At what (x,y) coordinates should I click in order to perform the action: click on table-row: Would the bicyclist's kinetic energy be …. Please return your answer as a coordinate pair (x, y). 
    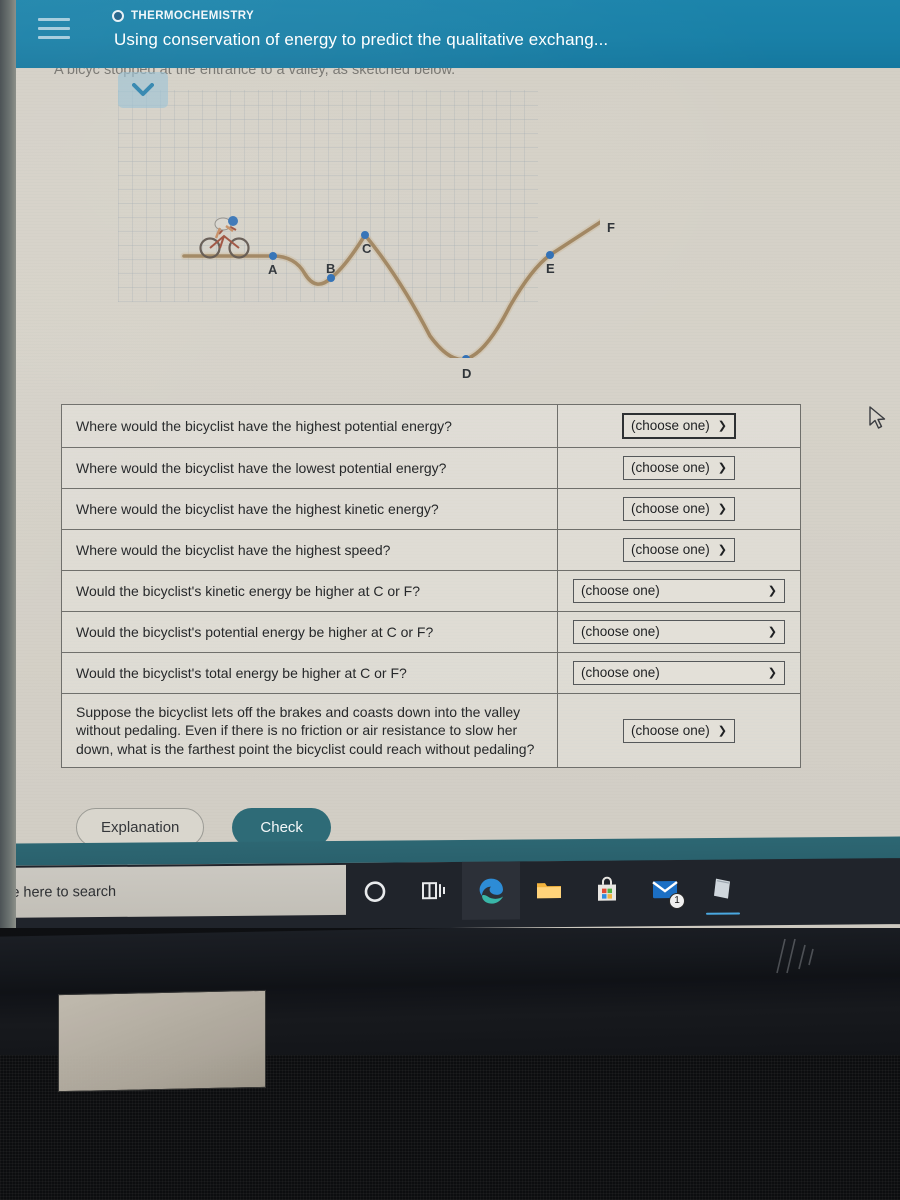
    Looking at the image, I should click on (430, 591).